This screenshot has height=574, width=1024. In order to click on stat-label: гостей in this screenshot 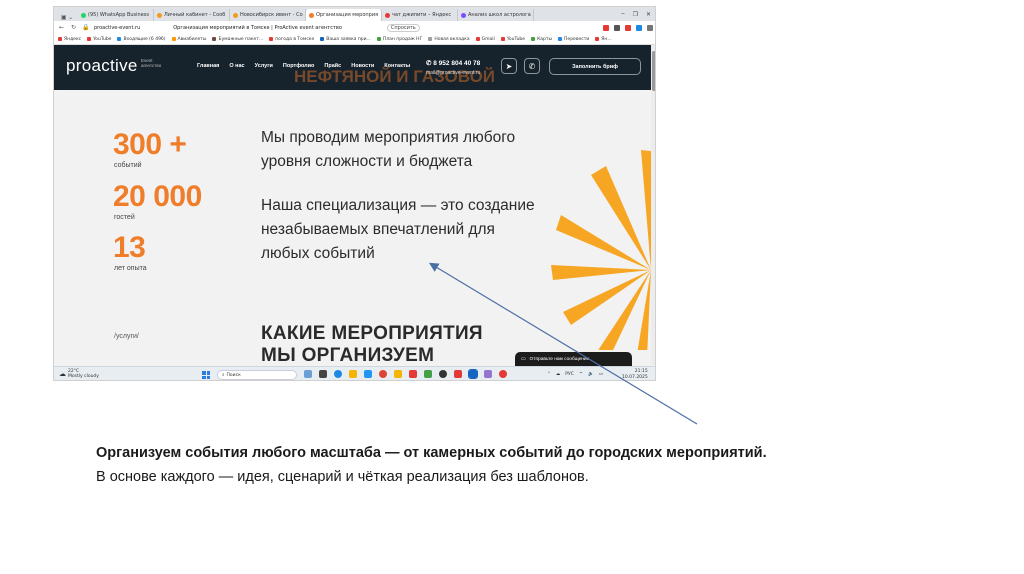, I will do `click(124, 217)`.